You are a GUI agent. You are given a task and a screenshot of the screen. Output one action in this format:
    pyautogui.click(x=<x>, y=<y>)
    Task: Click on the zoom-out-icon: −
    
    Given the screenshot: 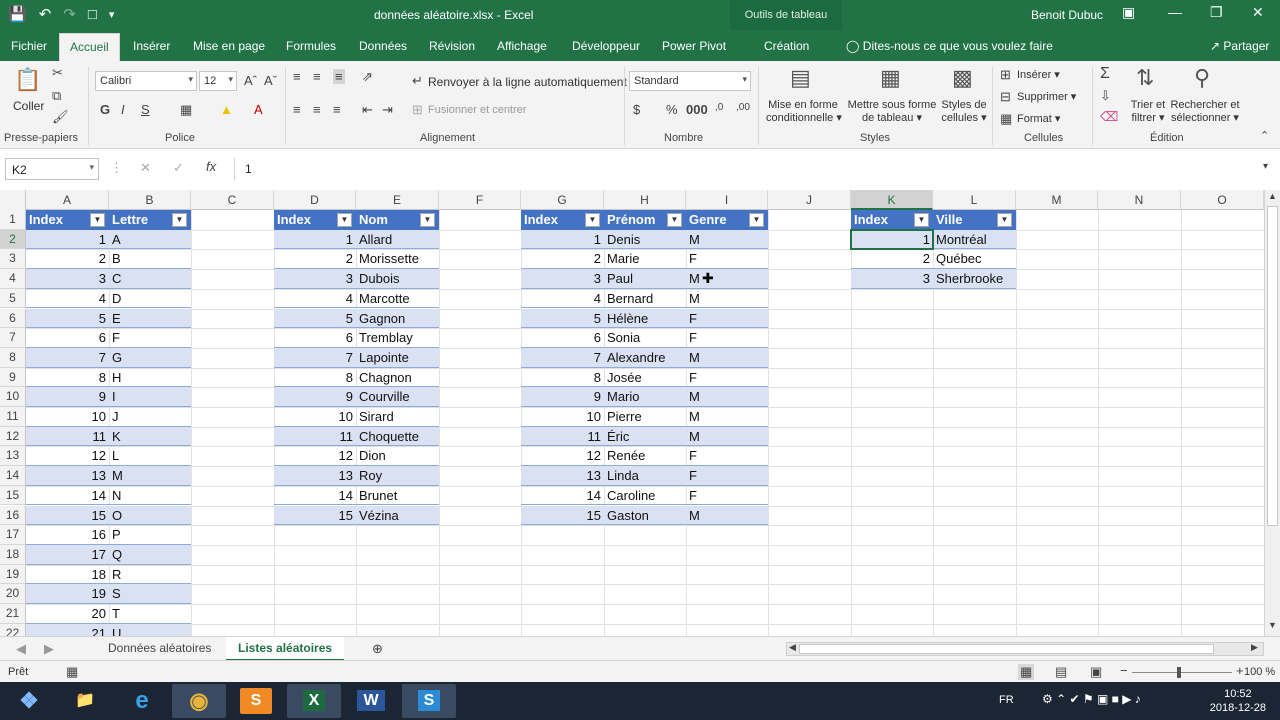 What is the action you would take?
    pyautogui.click(x=1124, y=670)
    